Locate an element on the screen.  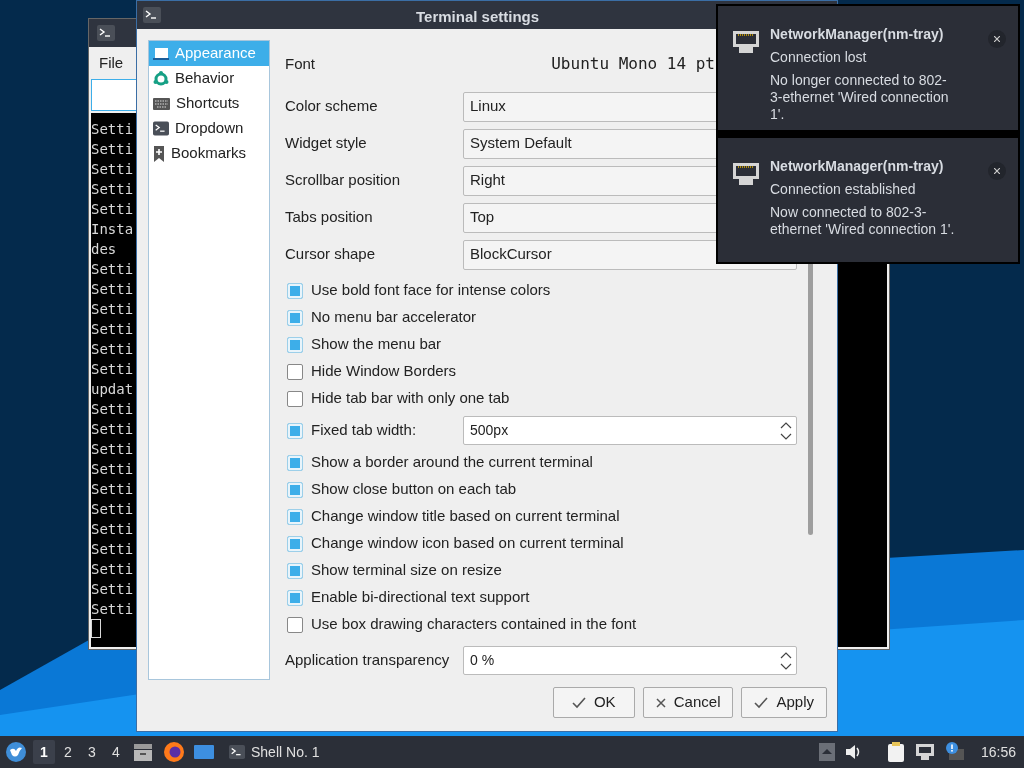
checkbox-label: Change window title based on current terminal is located at coordinates (465, 516).